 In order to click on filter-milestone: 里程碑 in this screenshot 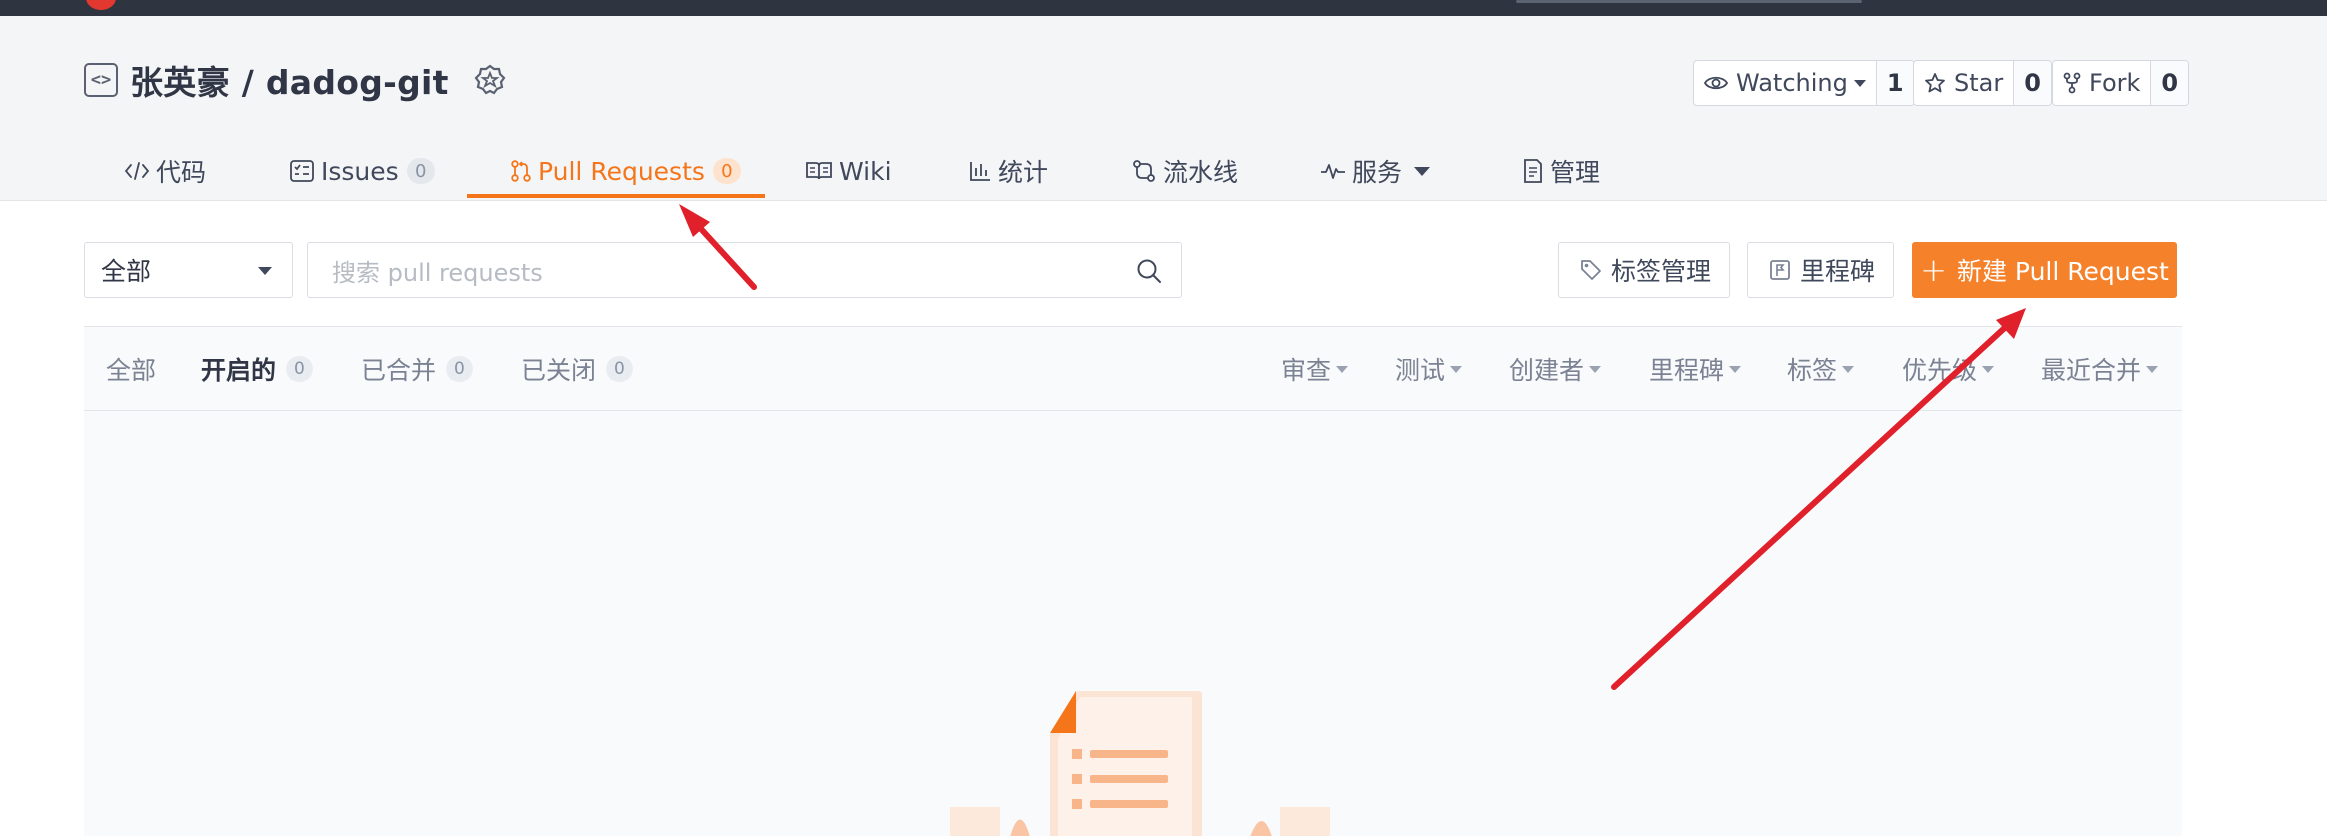, I will do `click(1695, 369)`.